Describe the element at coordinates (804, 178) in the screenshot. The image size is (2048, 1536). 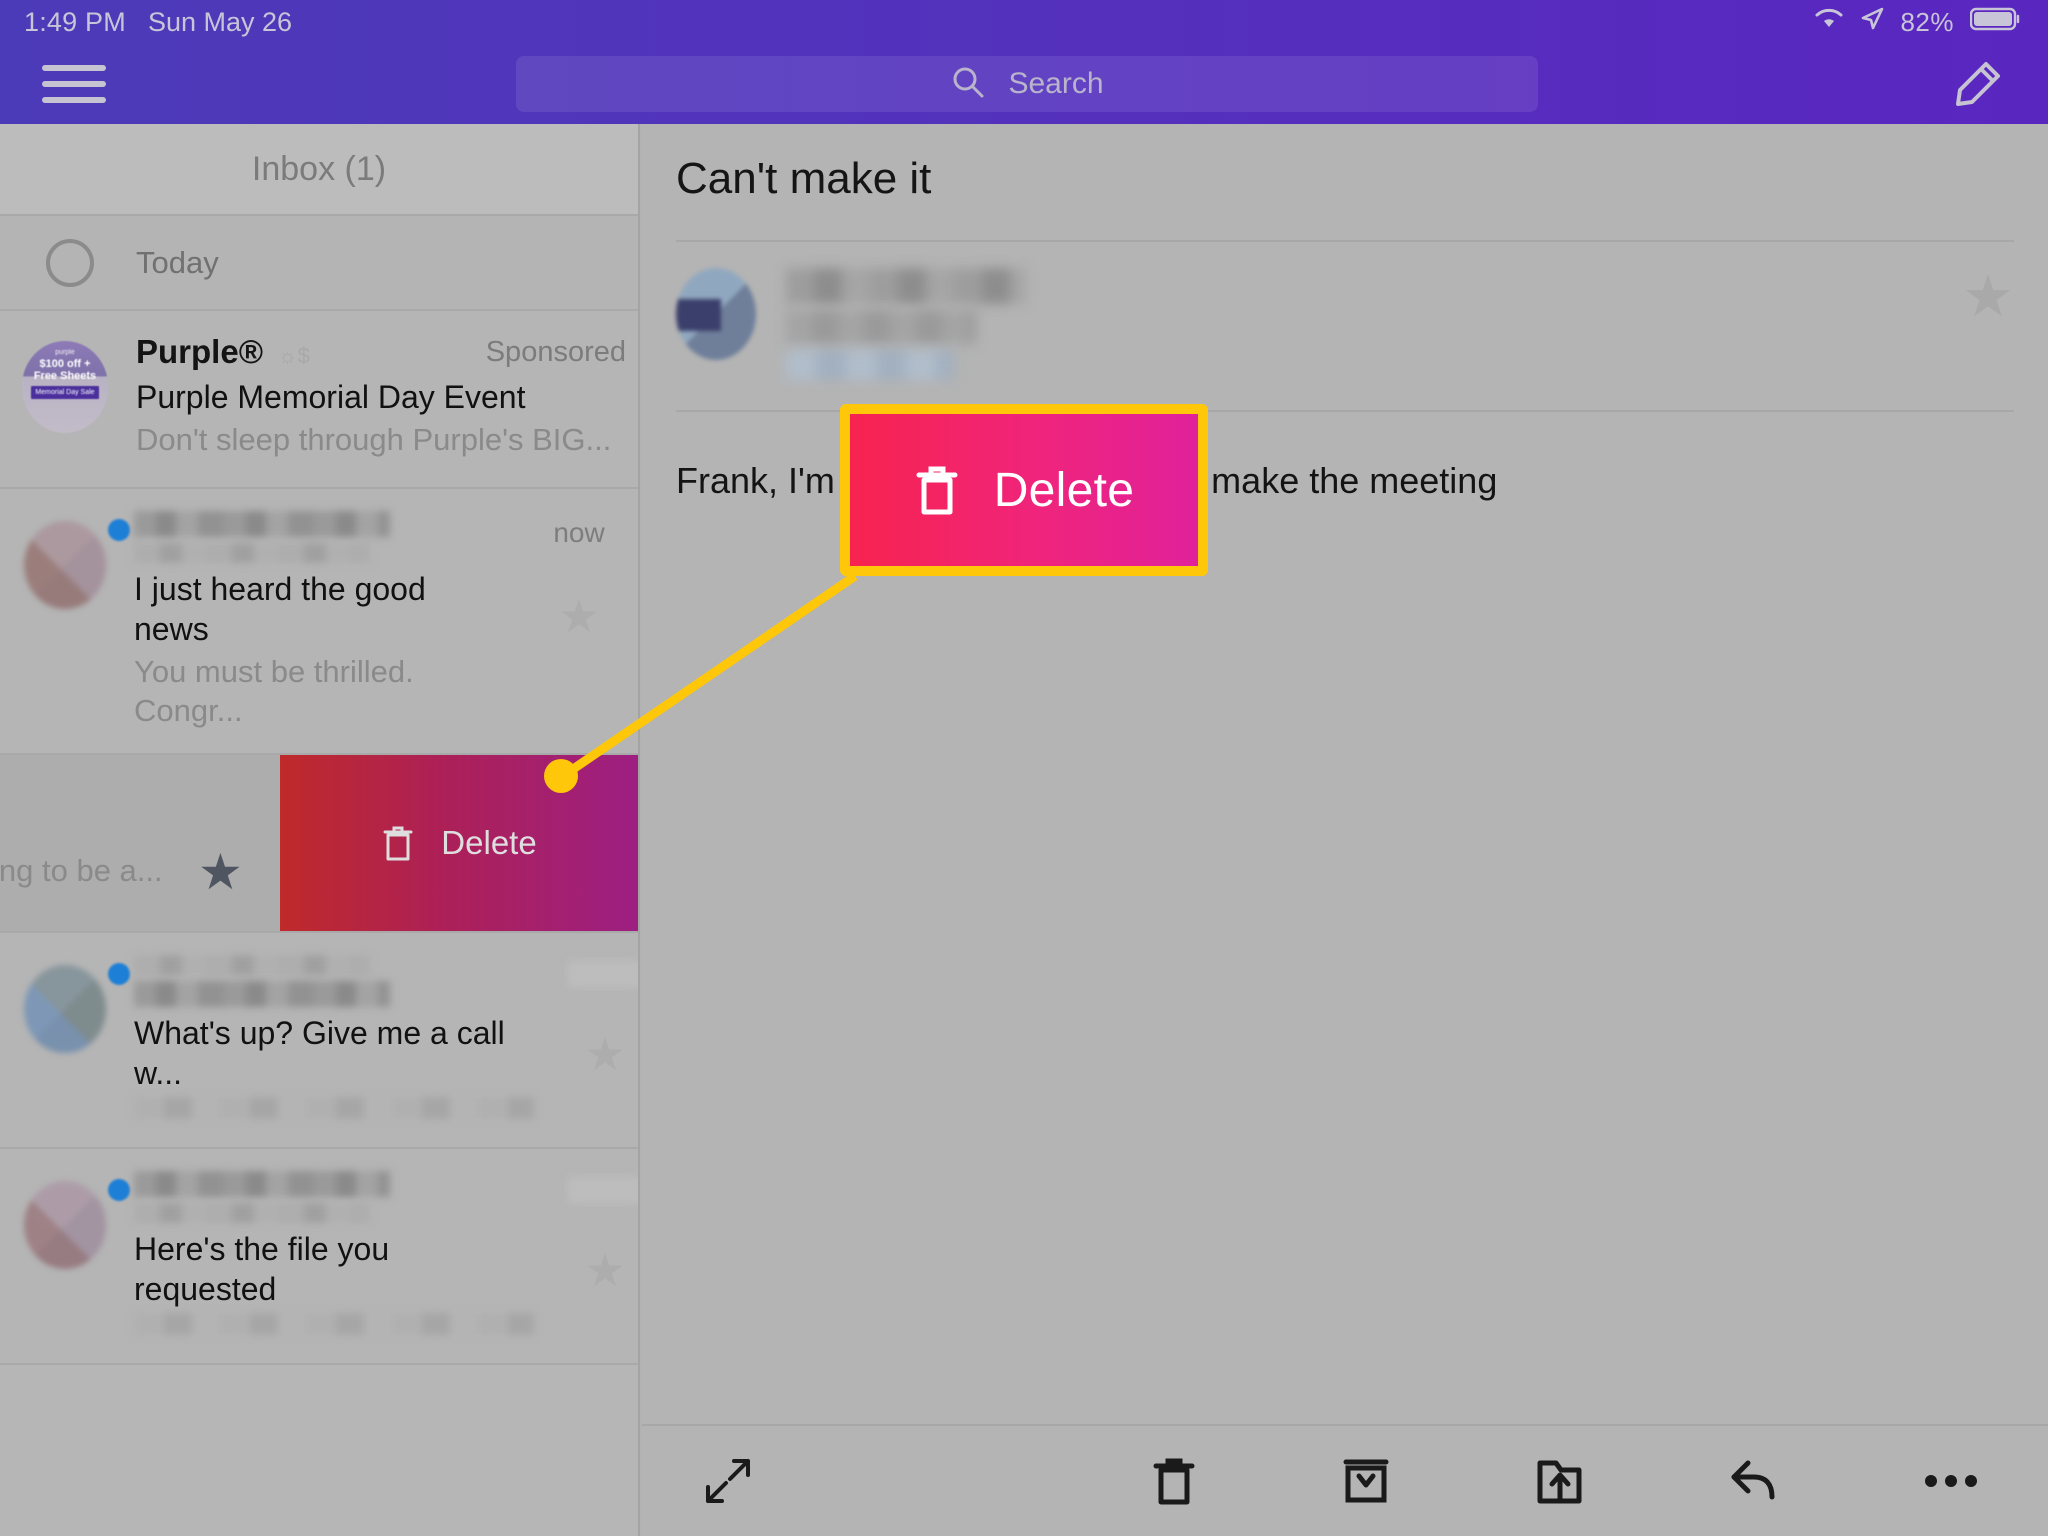
I see `page-title: Can't make it` at that location.